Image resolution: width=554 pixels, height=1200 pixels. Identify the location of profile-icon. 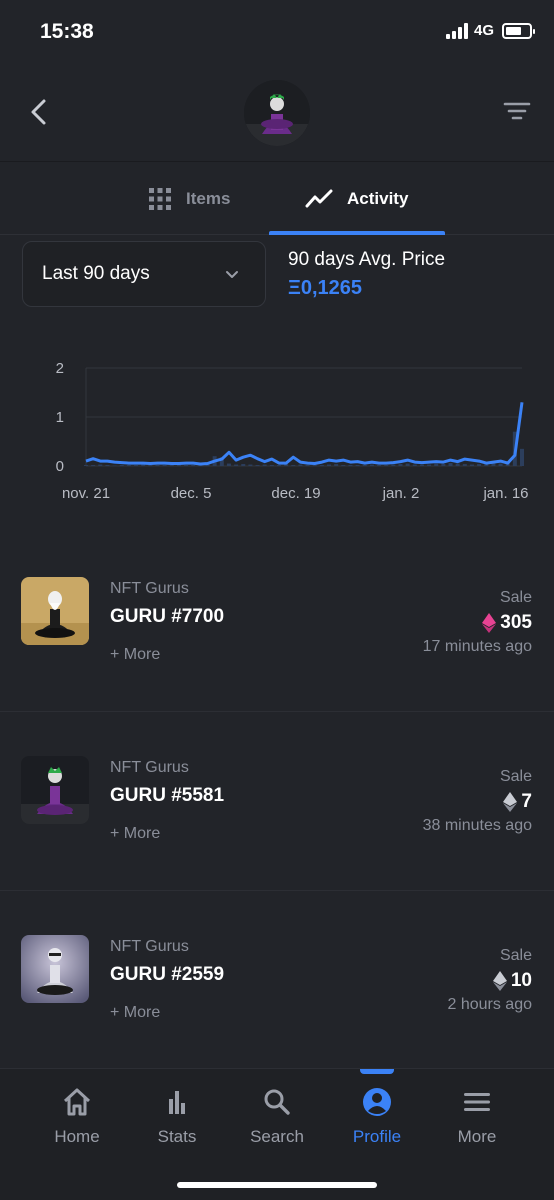
(377, 1102).